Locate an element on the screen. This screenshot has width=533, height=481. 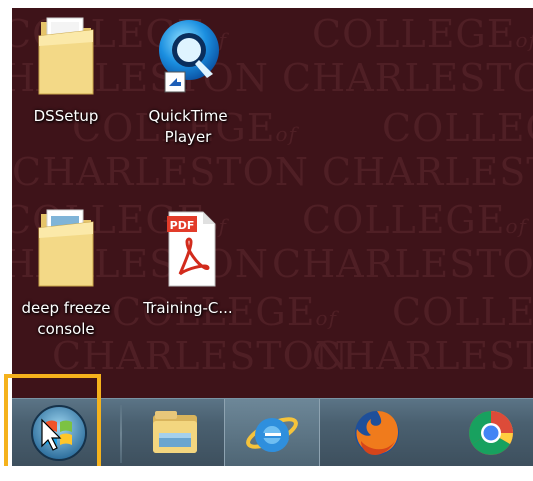
pdf-badge-text: PDF is located at coordinates (182, 225).